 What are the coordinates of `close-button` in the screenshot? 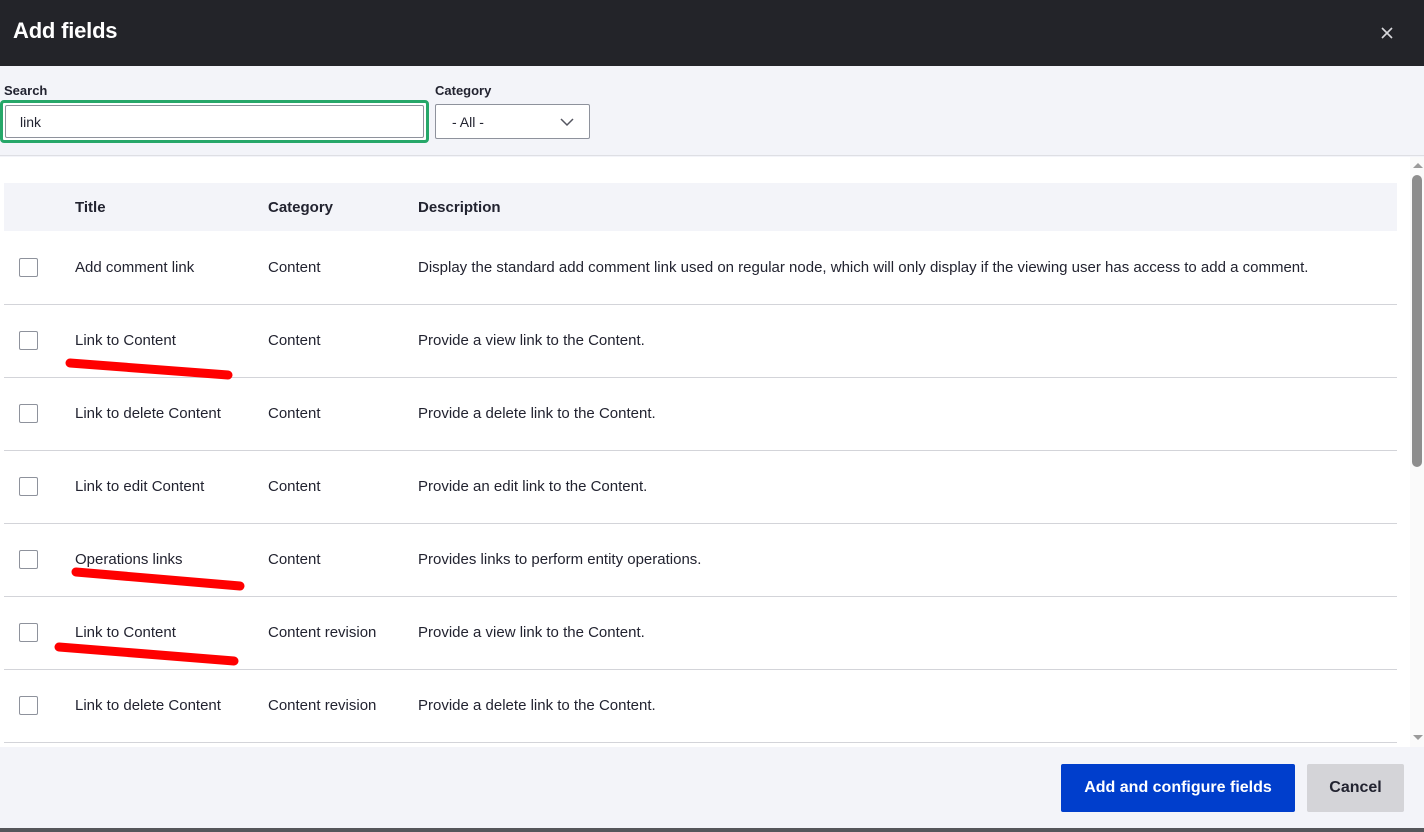 It's located at (1387, 33).